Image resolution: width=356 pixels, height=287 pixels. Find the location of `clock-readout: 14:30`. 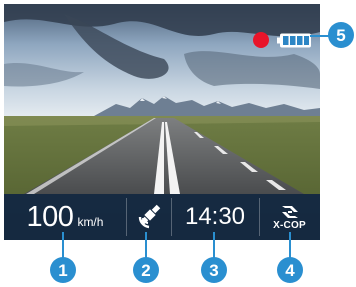

clock-readout: 14:30 is located at coordinates (215, 217).